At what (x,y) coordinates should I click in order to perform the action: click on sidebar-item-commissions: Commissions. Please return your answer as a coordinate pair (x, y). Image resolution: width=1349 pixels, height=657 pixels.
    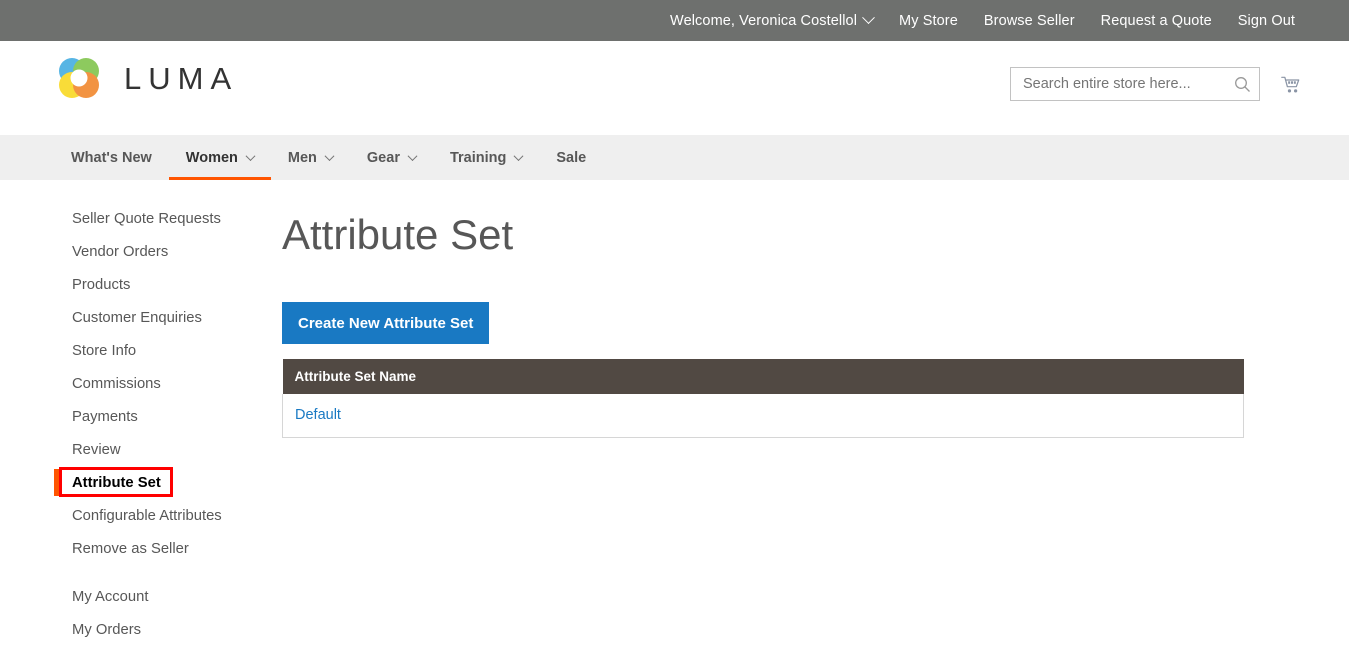
    Looking at the image, I should click on (168, 383).